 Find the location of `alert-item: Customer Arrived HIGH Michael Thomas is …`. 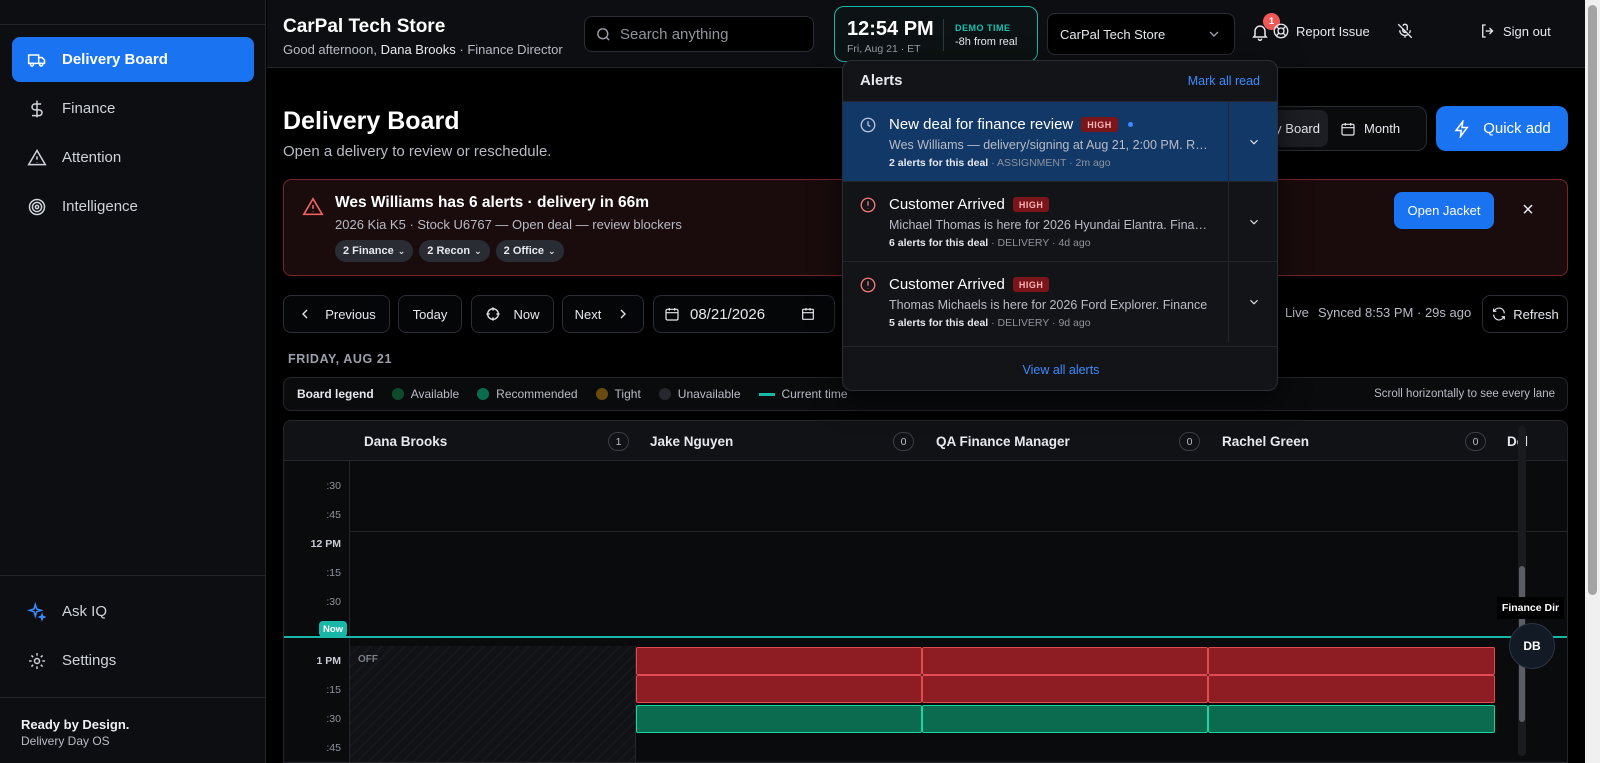

alert-item: Customer Arrived HIGH Michael Thomas is … is located at coordinates (1060, 221).